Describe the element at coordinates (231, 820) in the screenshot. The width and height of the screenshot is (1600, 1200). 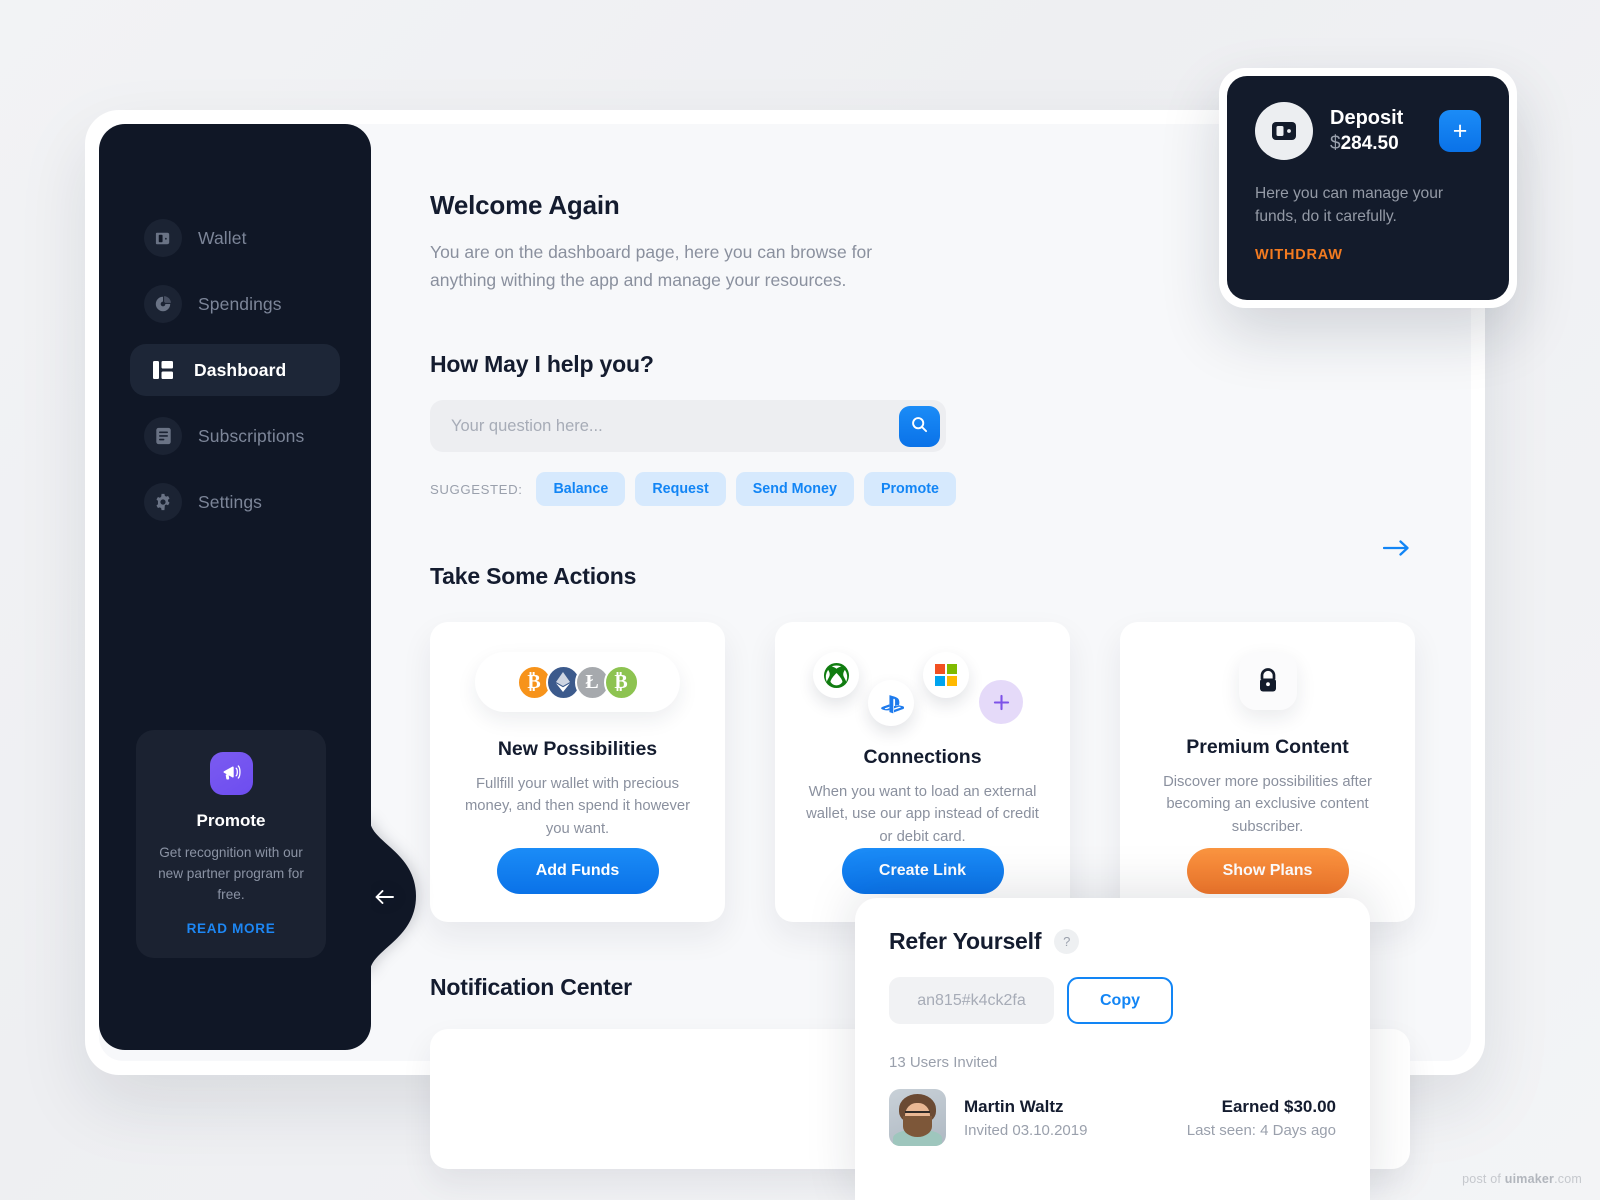
I see `promote-title: Promote` at that location.